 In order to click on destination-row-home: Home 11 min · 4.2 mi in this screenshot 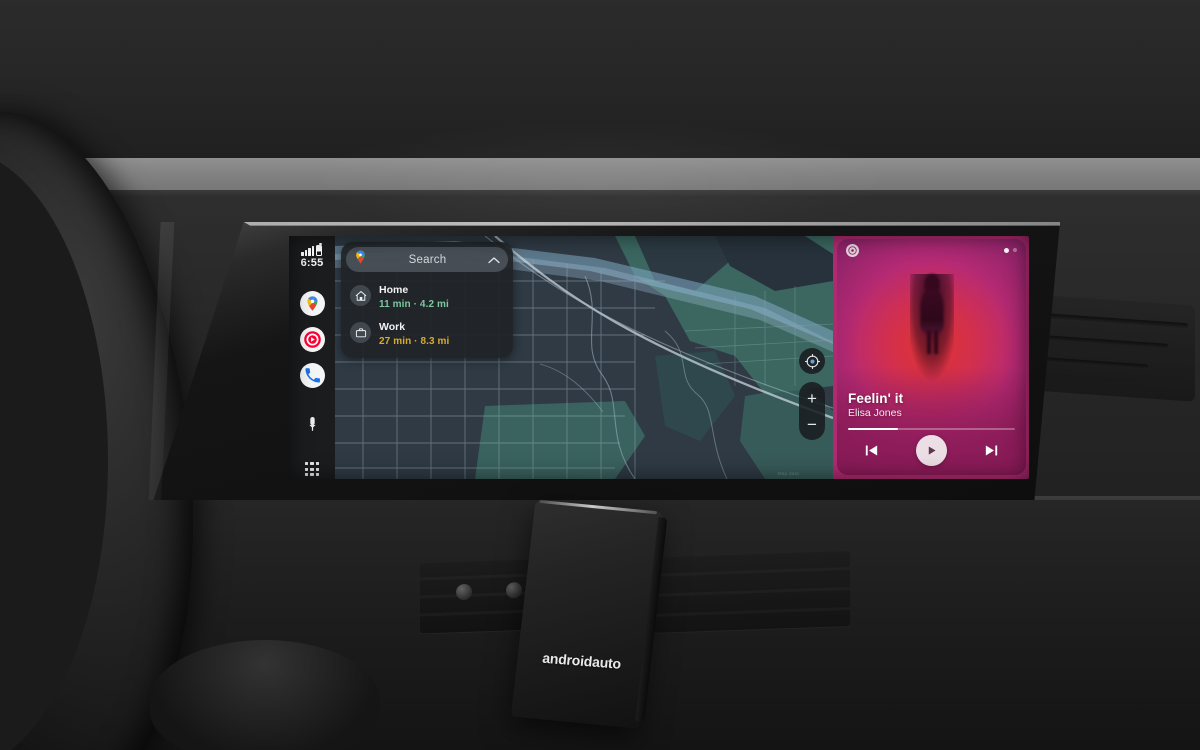, I will do `click(427, 295)`.